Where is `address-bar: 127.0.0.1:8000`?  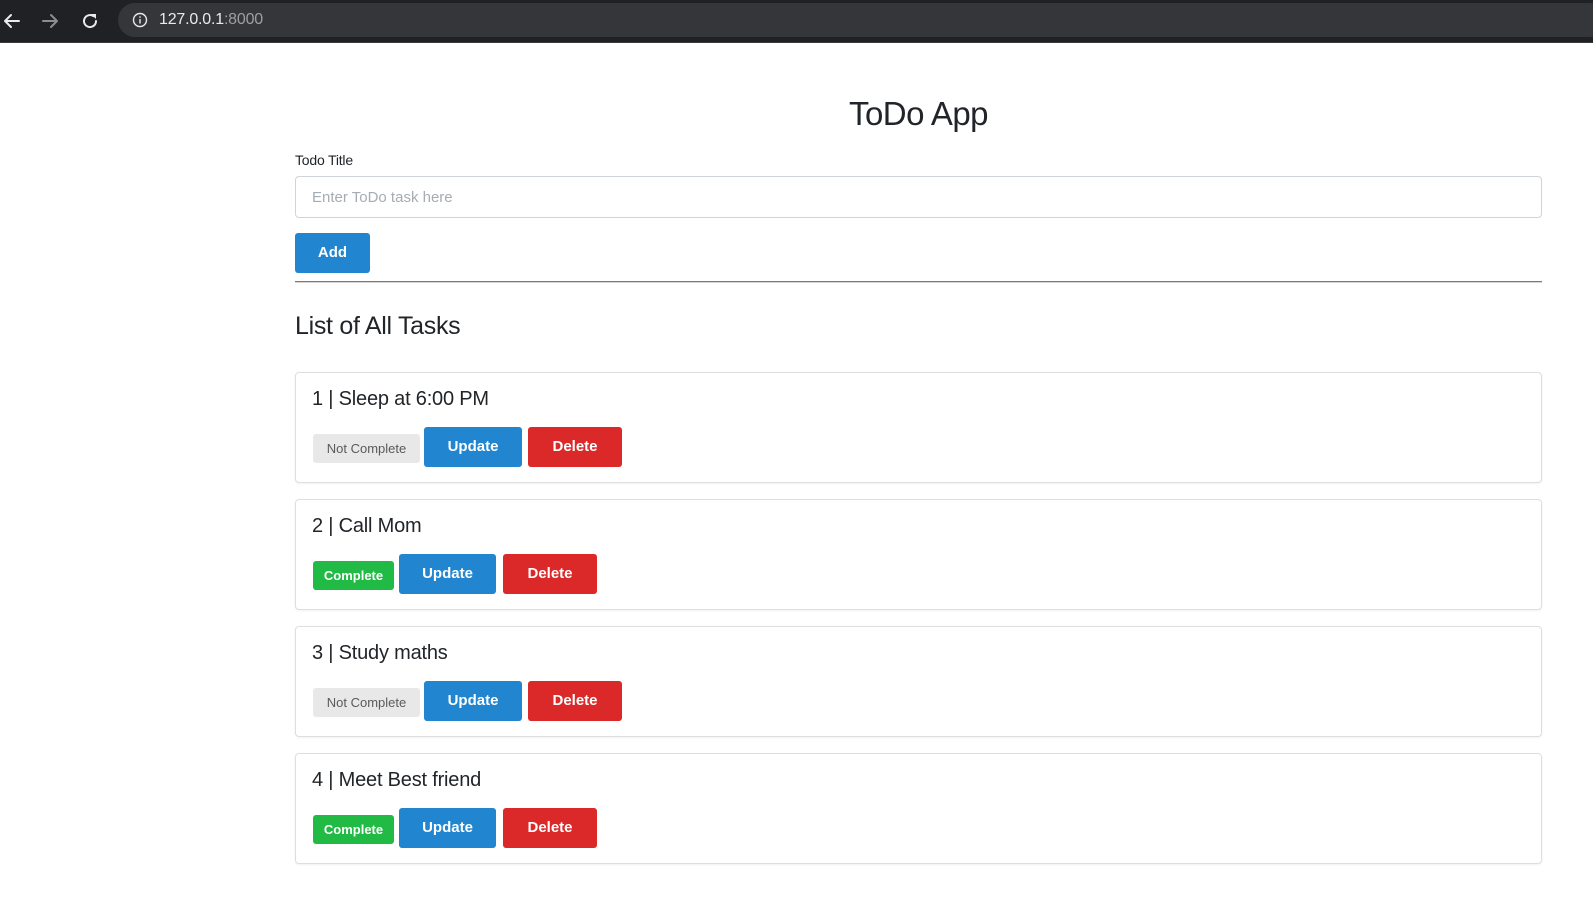 address-bar: 127.0.0.1:8000 is located at coordinates (855, 20).